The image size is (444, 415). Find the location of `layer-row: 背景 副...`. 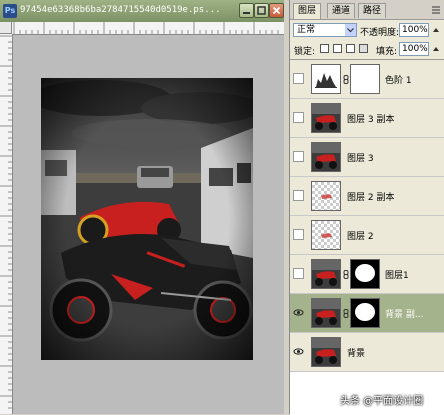

layer-row: 背景 副... is located at coordinates (367, 313).